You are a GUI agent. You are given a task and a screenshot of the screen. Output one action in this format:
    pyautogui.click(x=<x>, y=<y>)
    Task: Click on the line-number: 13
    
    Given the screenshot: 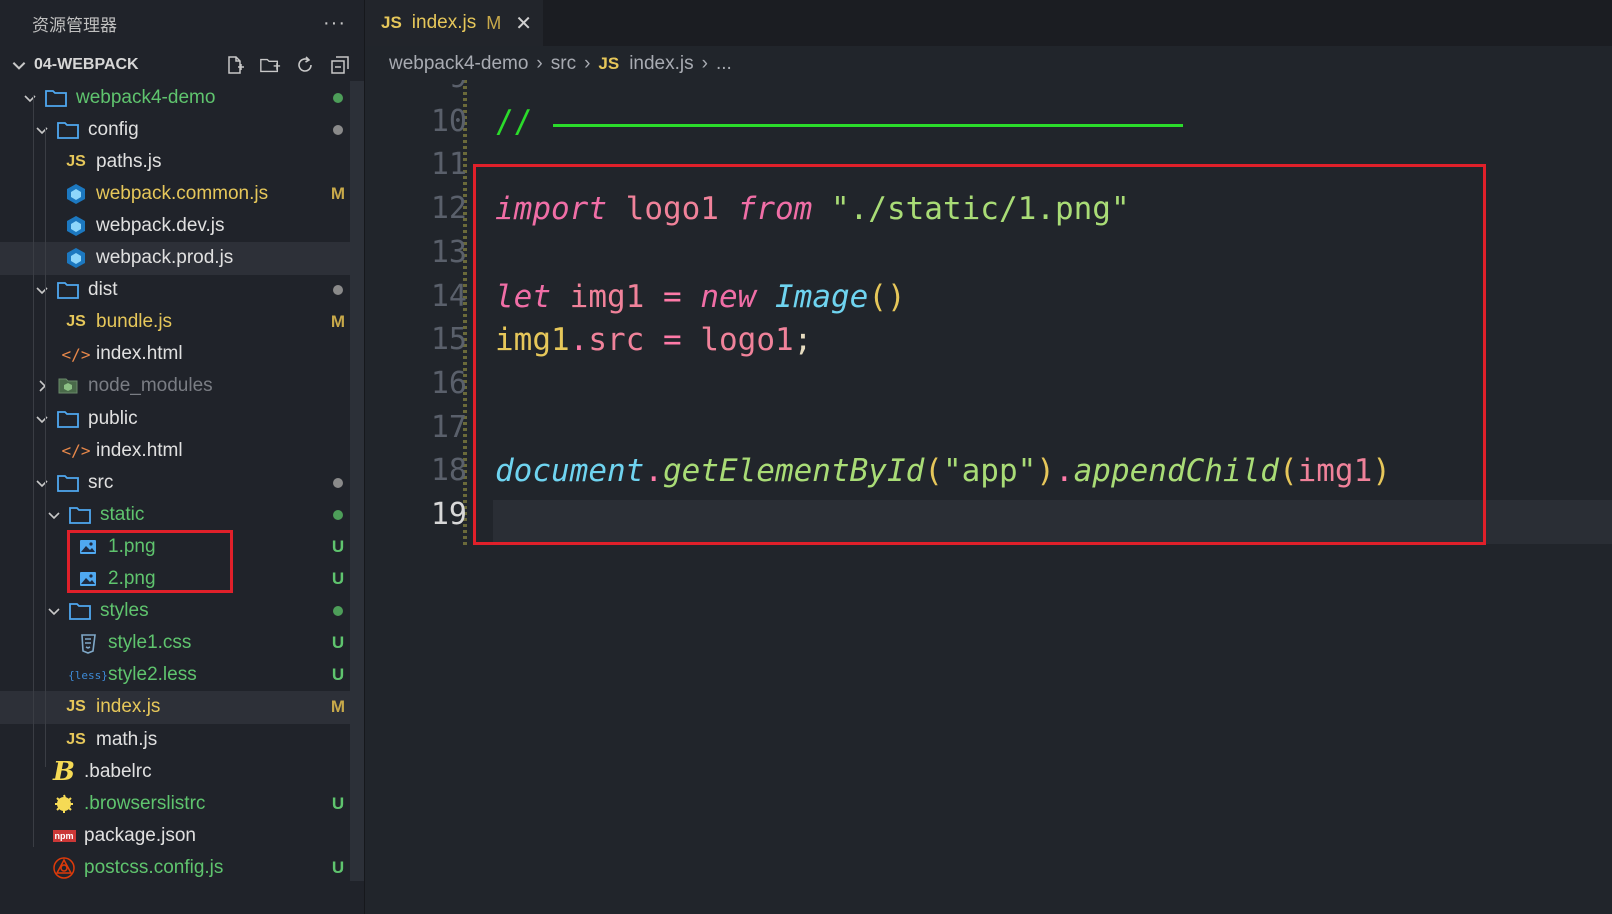 What is the action you would take?
    pyautogui.click(x=448, y=252)
    